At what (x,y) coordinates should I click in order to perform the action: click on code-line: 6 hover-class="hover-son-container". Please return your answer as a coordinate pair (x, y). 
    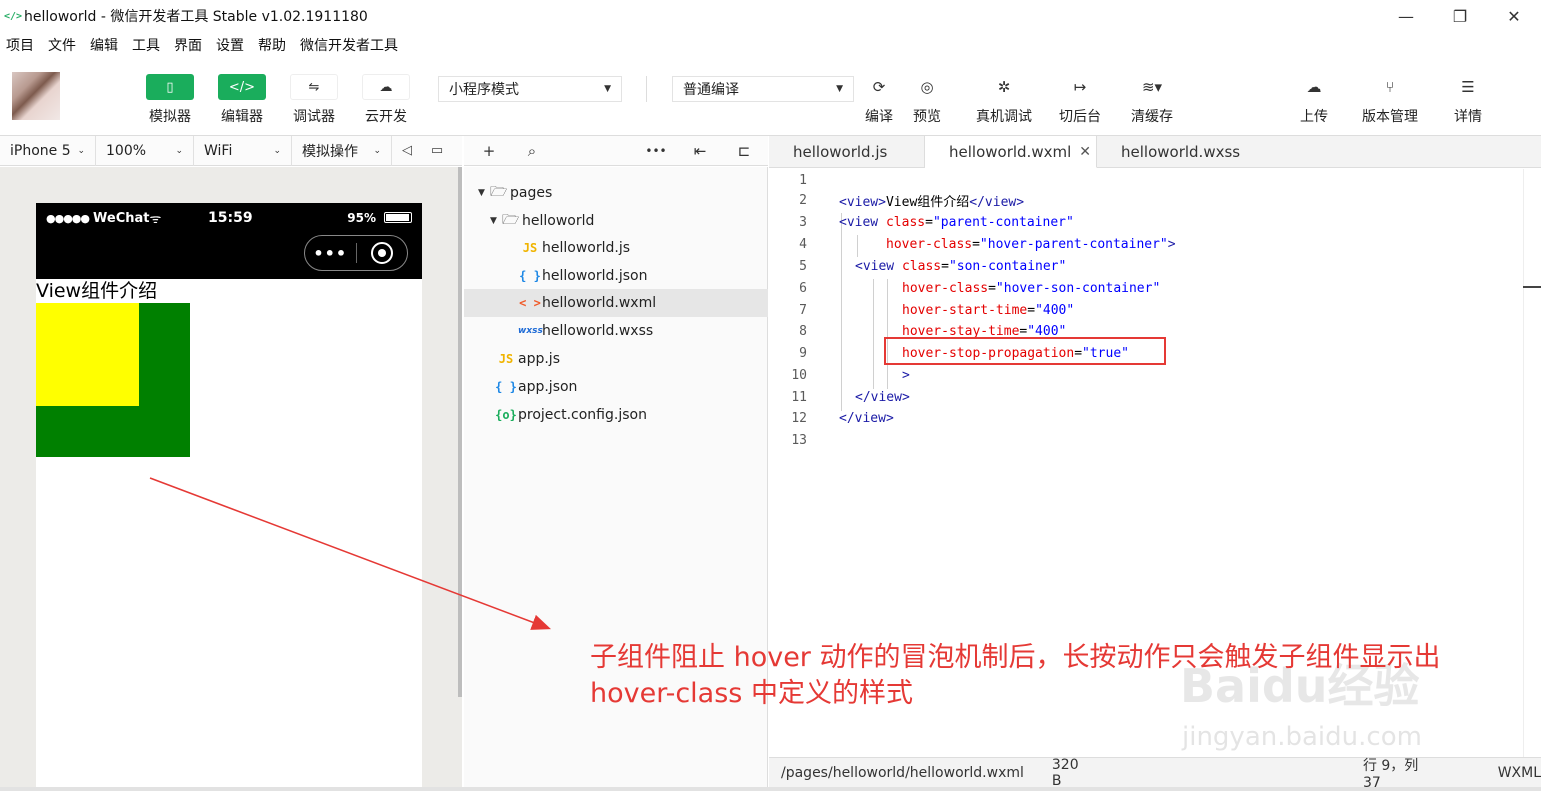
    Looking at the image, I should click on (1149, 288).